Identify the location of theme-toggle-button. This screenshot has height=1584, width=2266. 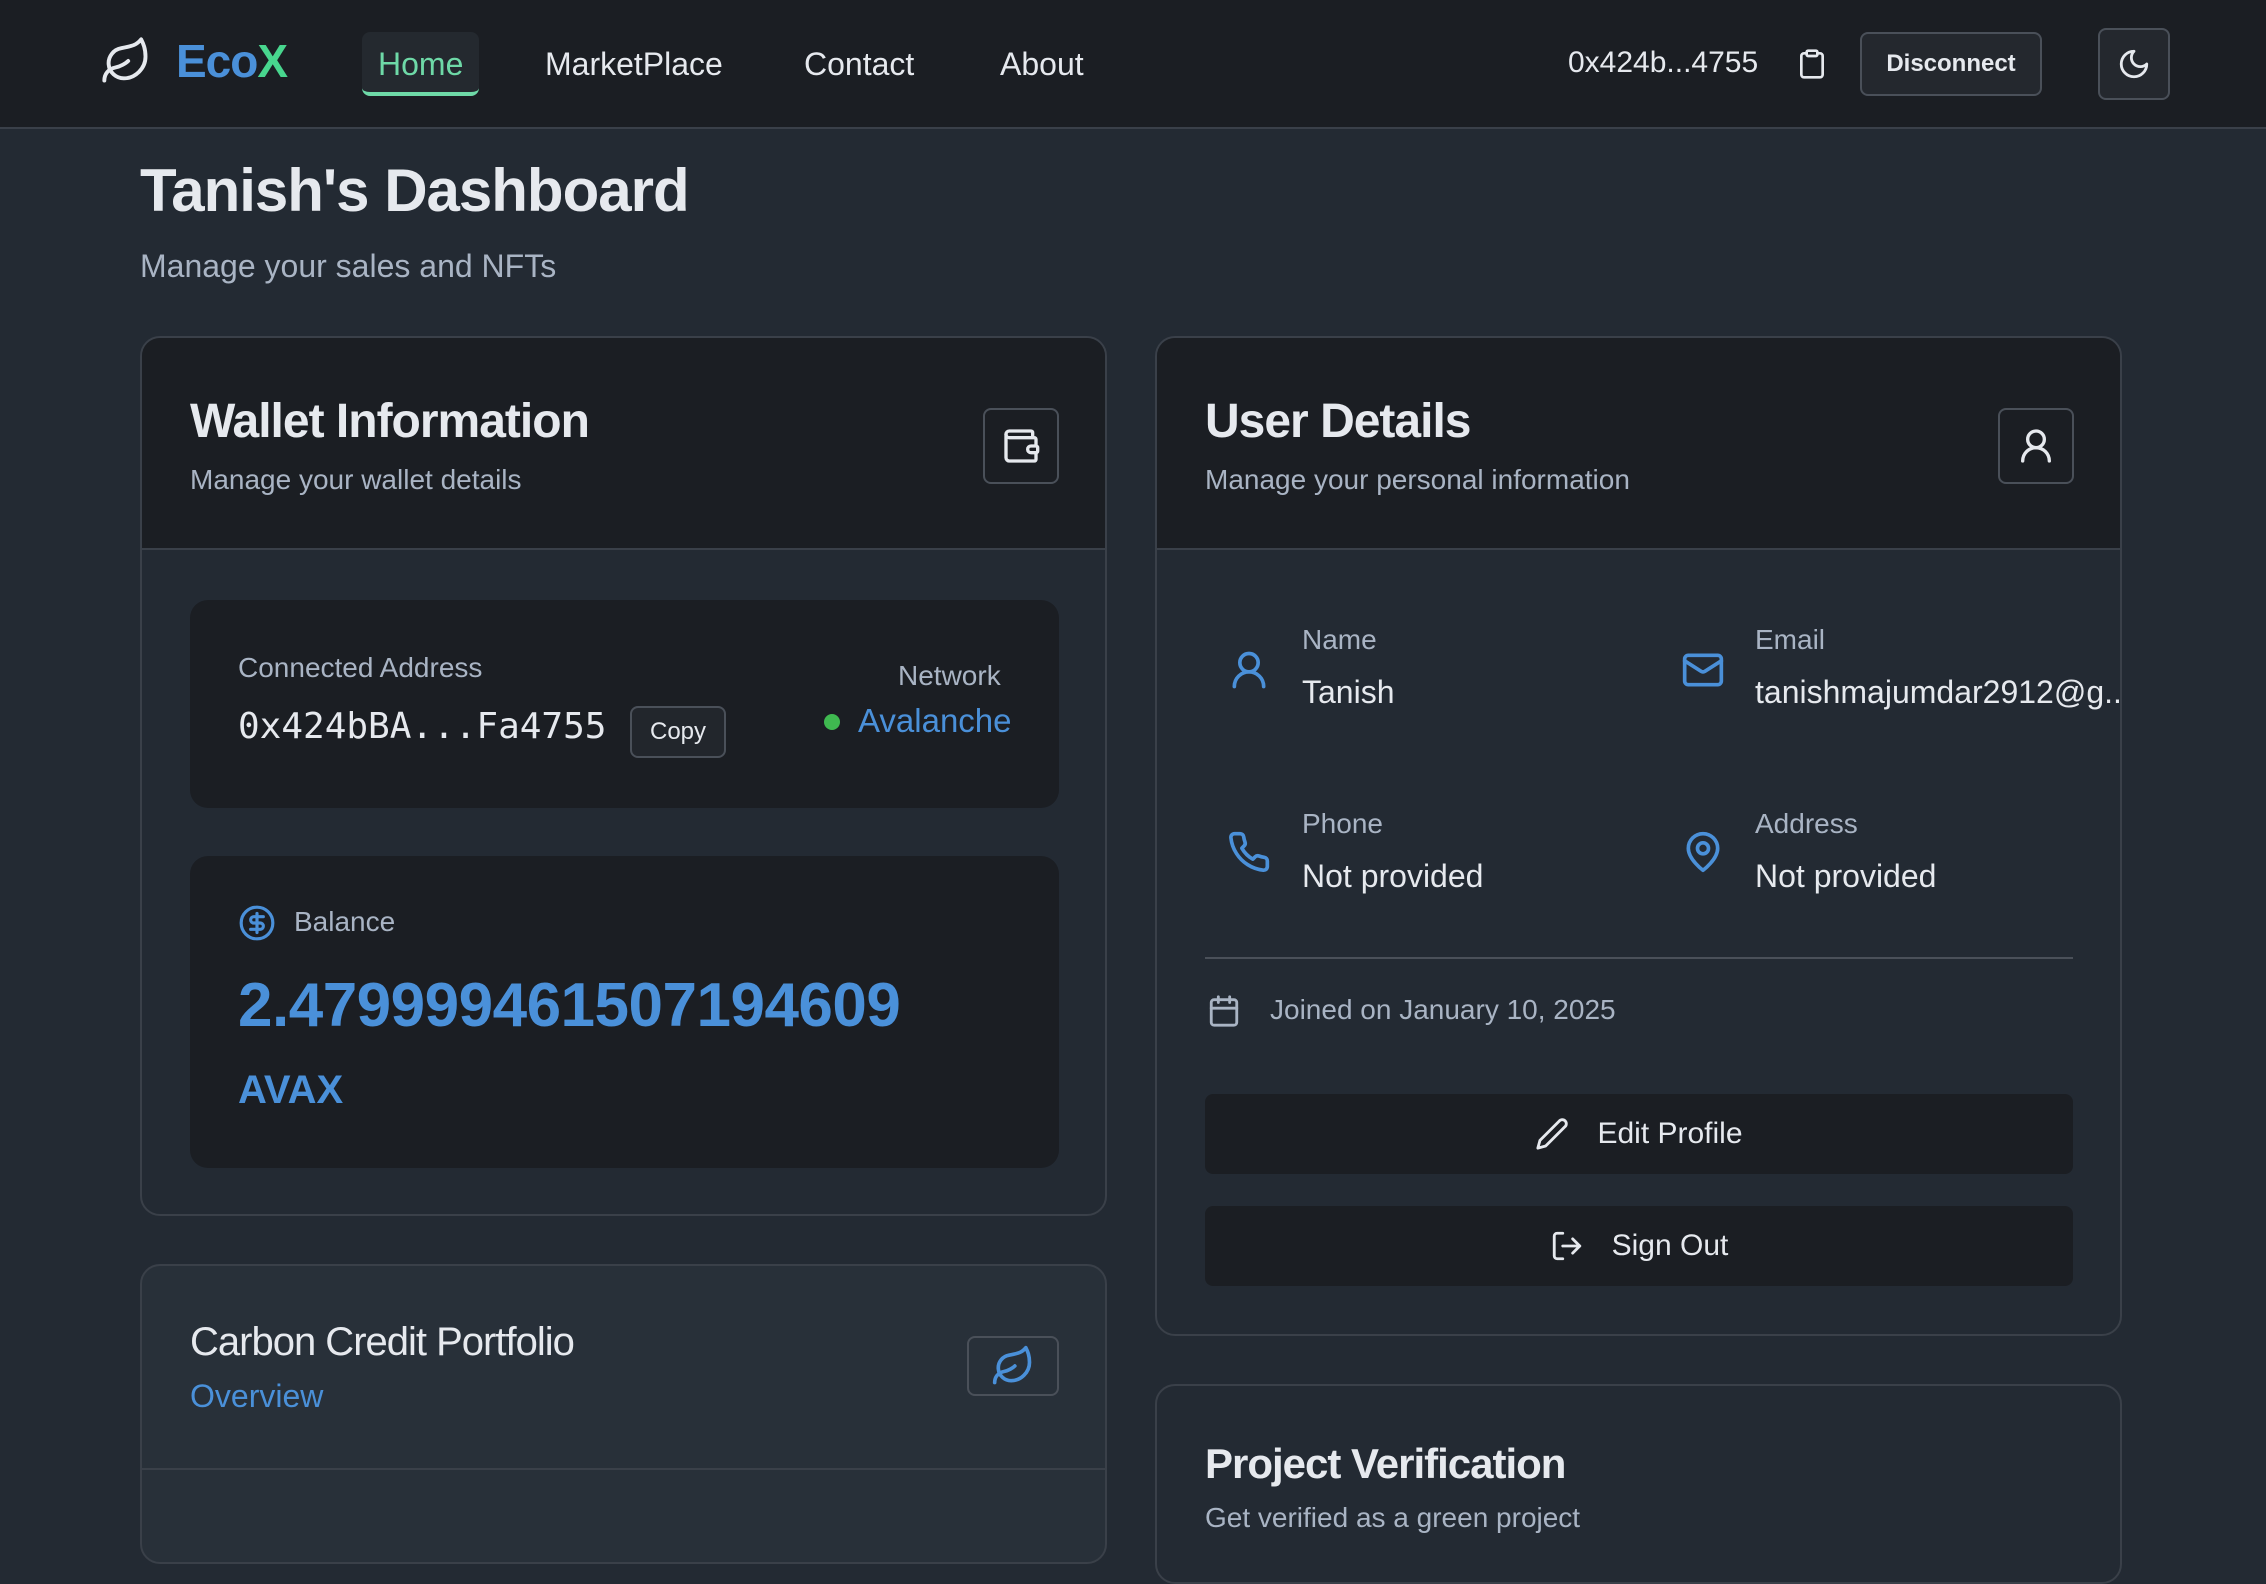
(2134, 64).